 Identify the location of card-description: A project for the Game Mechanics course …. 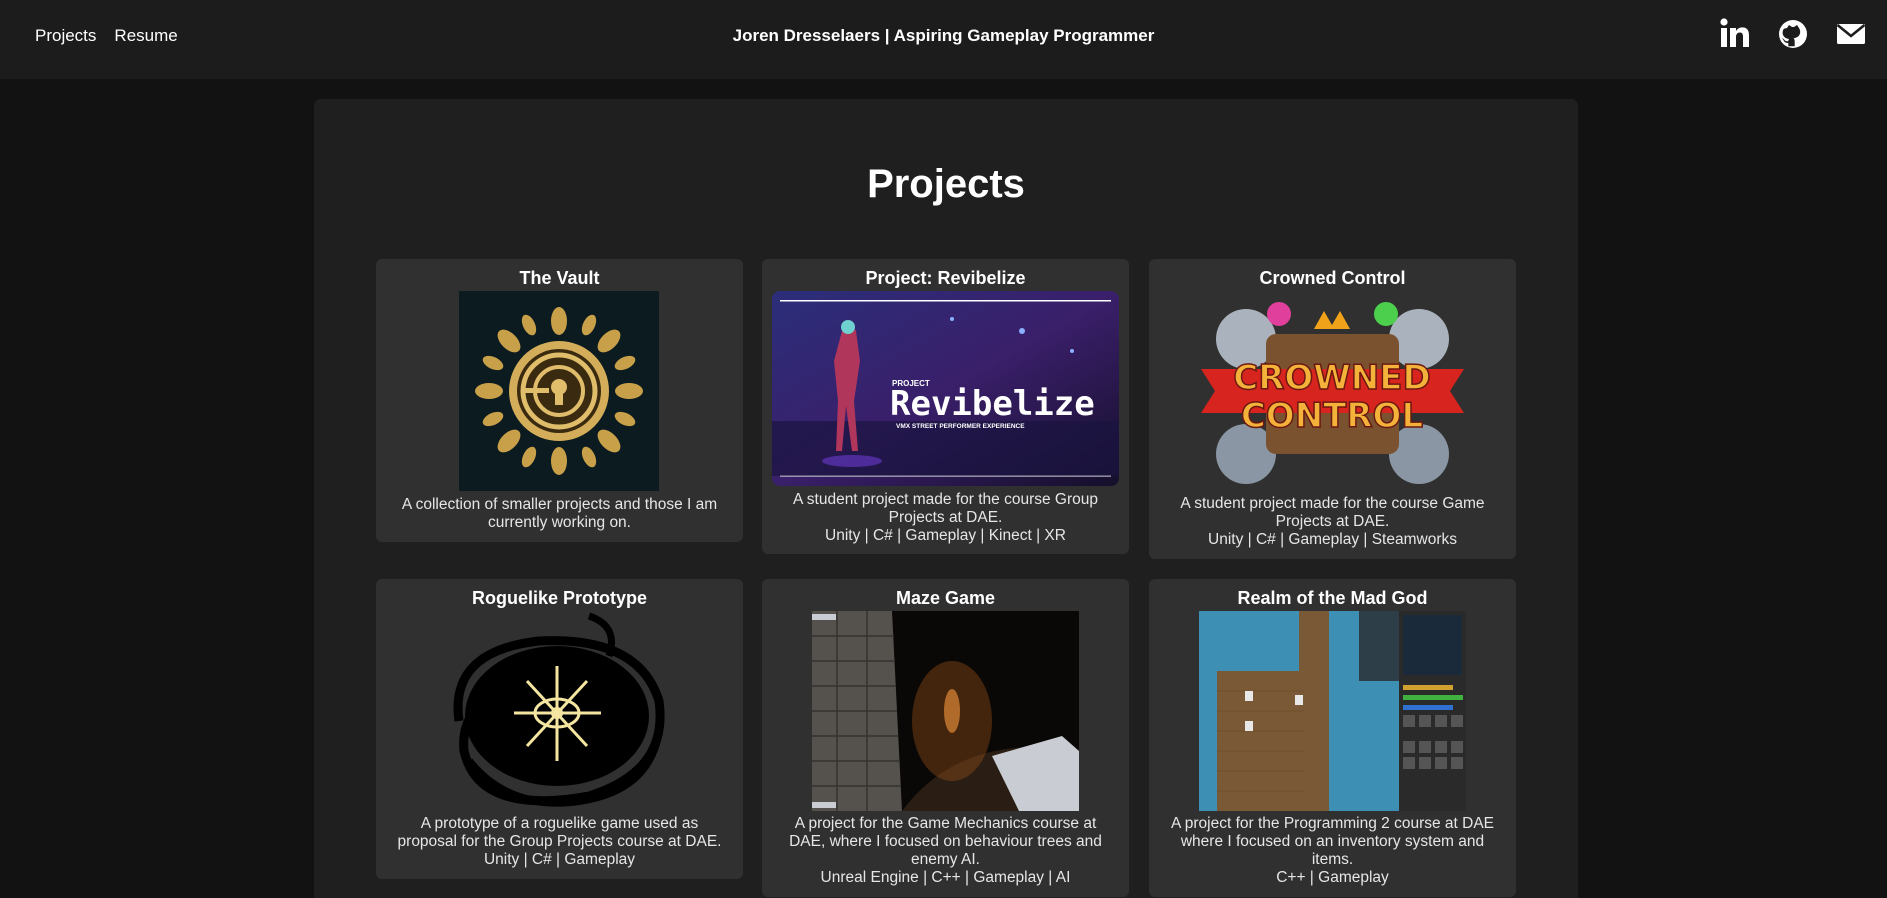
(945, 841).